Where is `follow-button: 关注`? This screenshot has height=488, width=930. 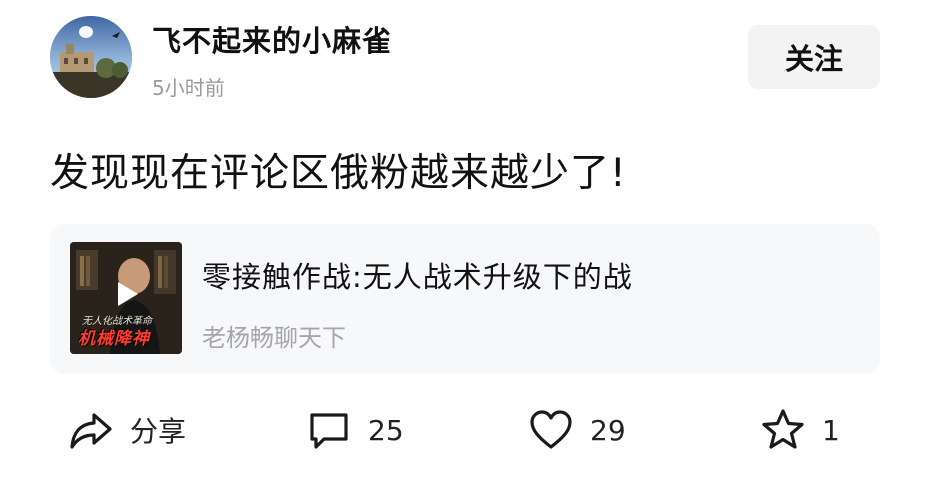 follow-button: 关注 is located at coordinates (814, 57).